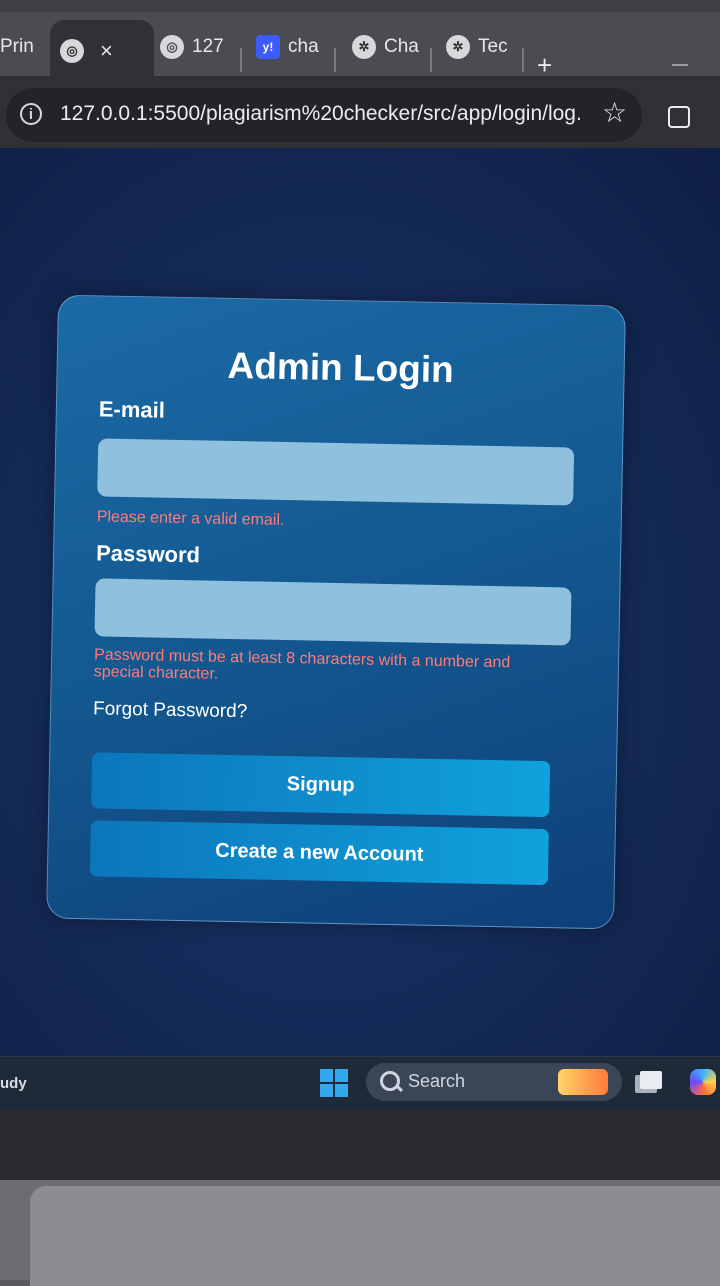 Image resolution: width=720 pixels, height=1286 pixels. I want to click on email-field, so click(336, 472).